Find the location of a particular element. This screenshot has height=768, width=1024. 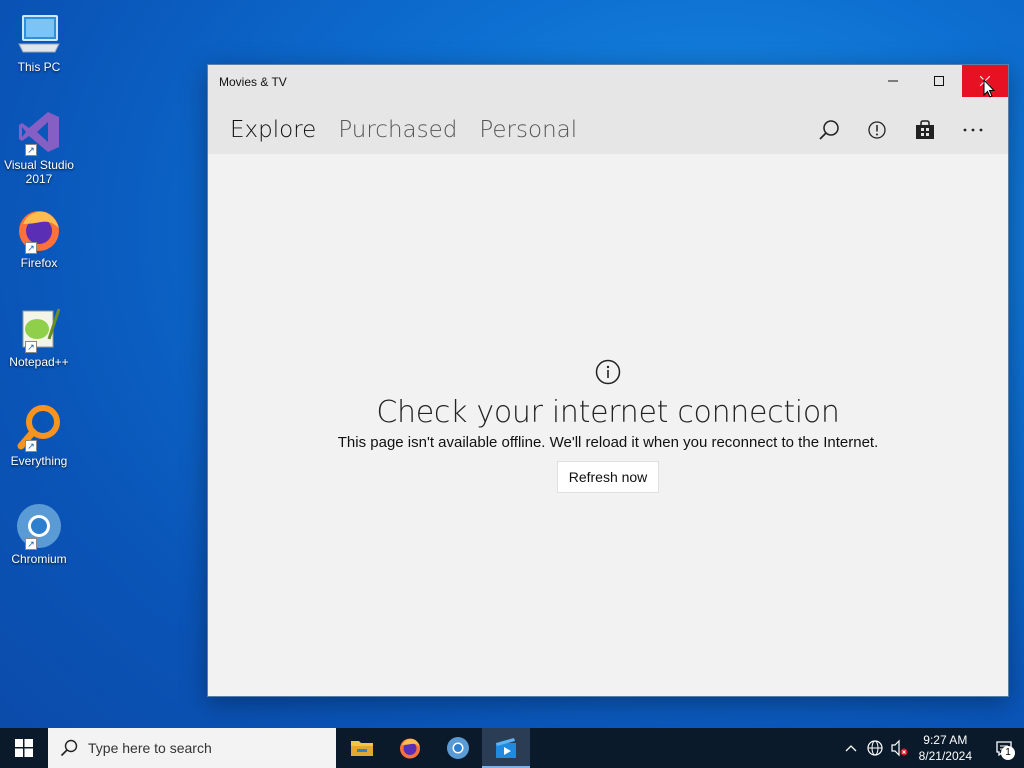

taskbar-clock: 9:27 AM 8/21/2024 is located at coordinates (945, 748).